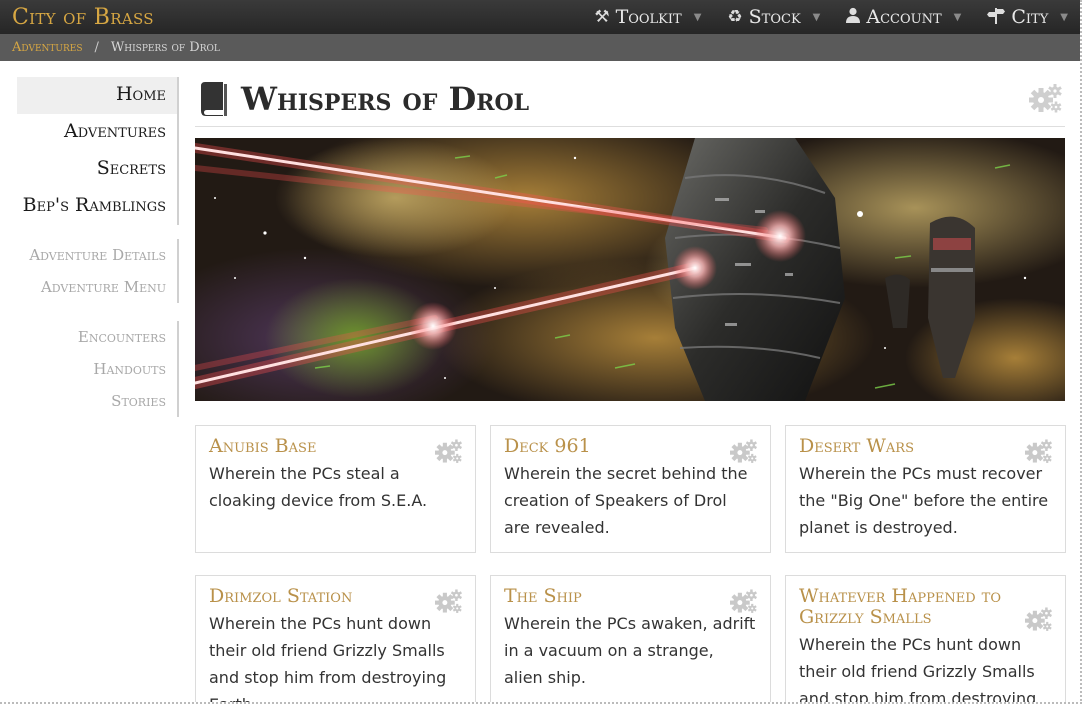  Describe the element at coordinates (996, 17) in the screenshot. I see `signpost-icon` at that location.